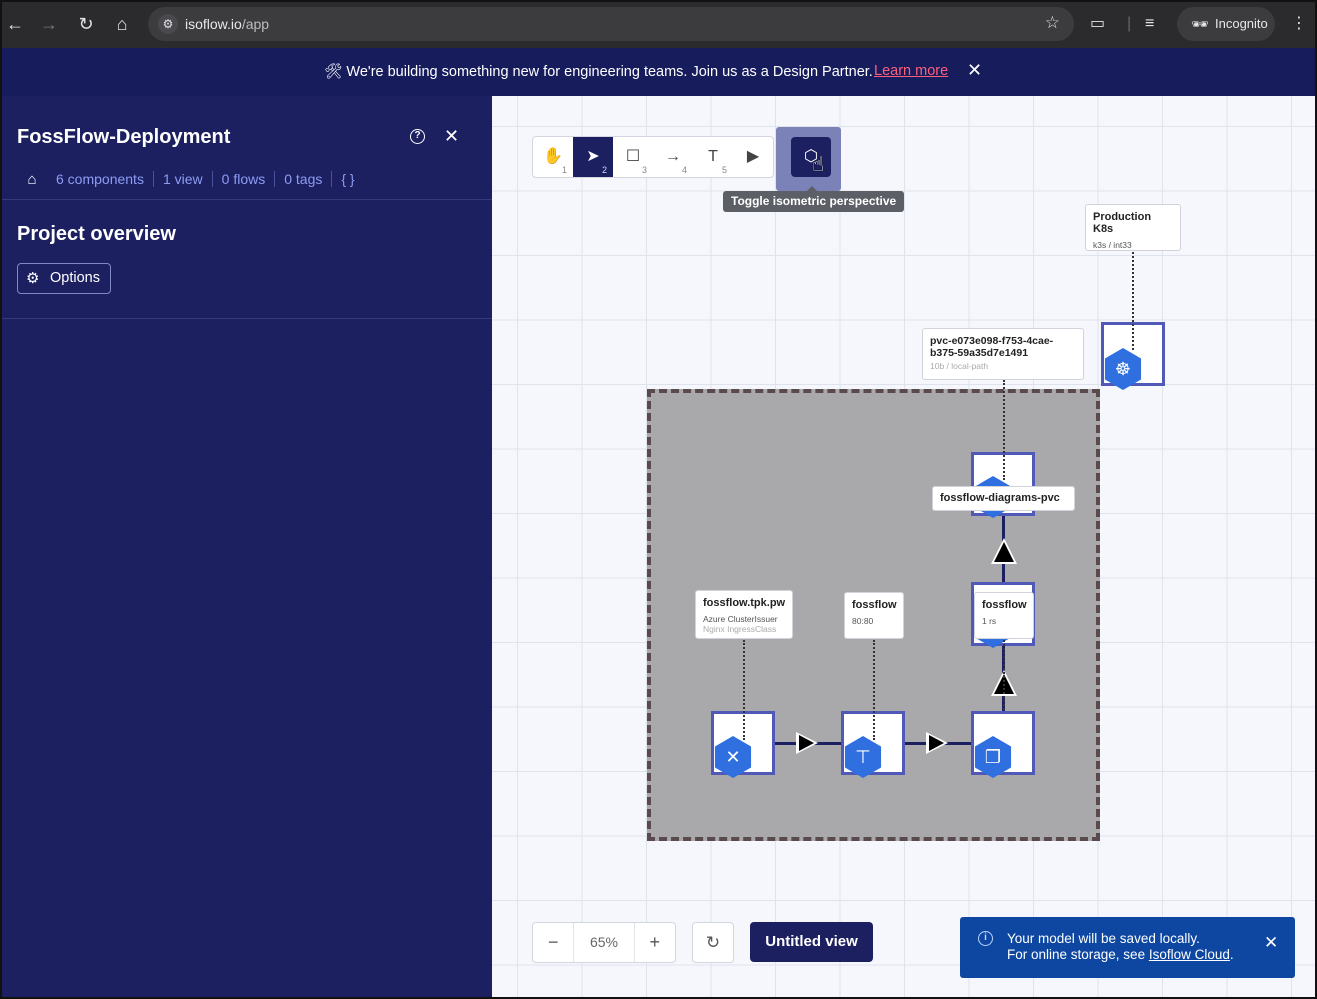 The width and height of the screenshot is (1317, 999). I want to click on label-subtitle: 1 rs, so click(989, 621).